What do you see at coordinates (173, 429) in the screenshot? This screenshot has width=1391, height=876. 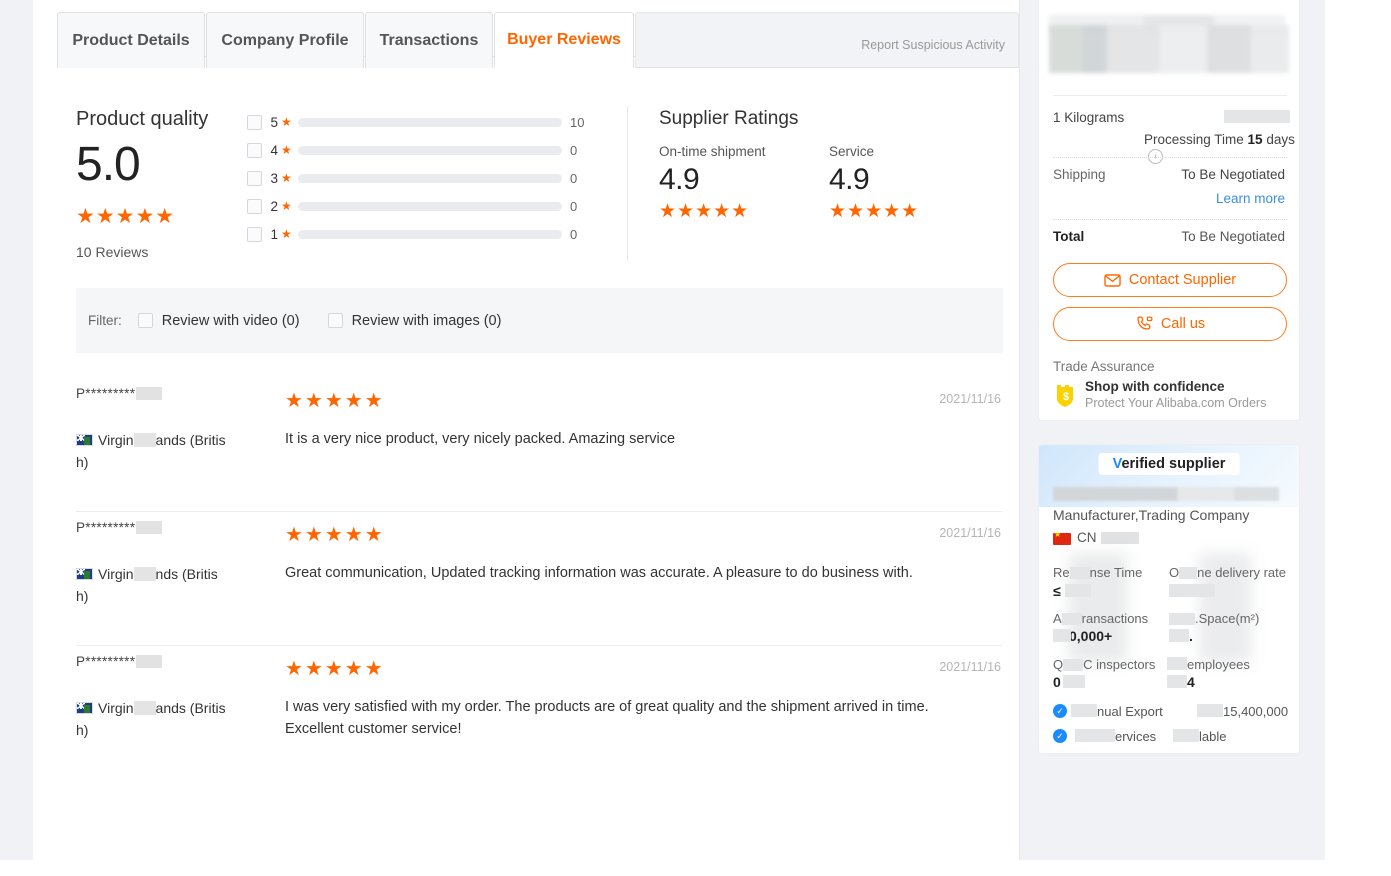 I see `review-author-block: P********* Virgin ands (Britis h)` at bounding box center [173, 429].